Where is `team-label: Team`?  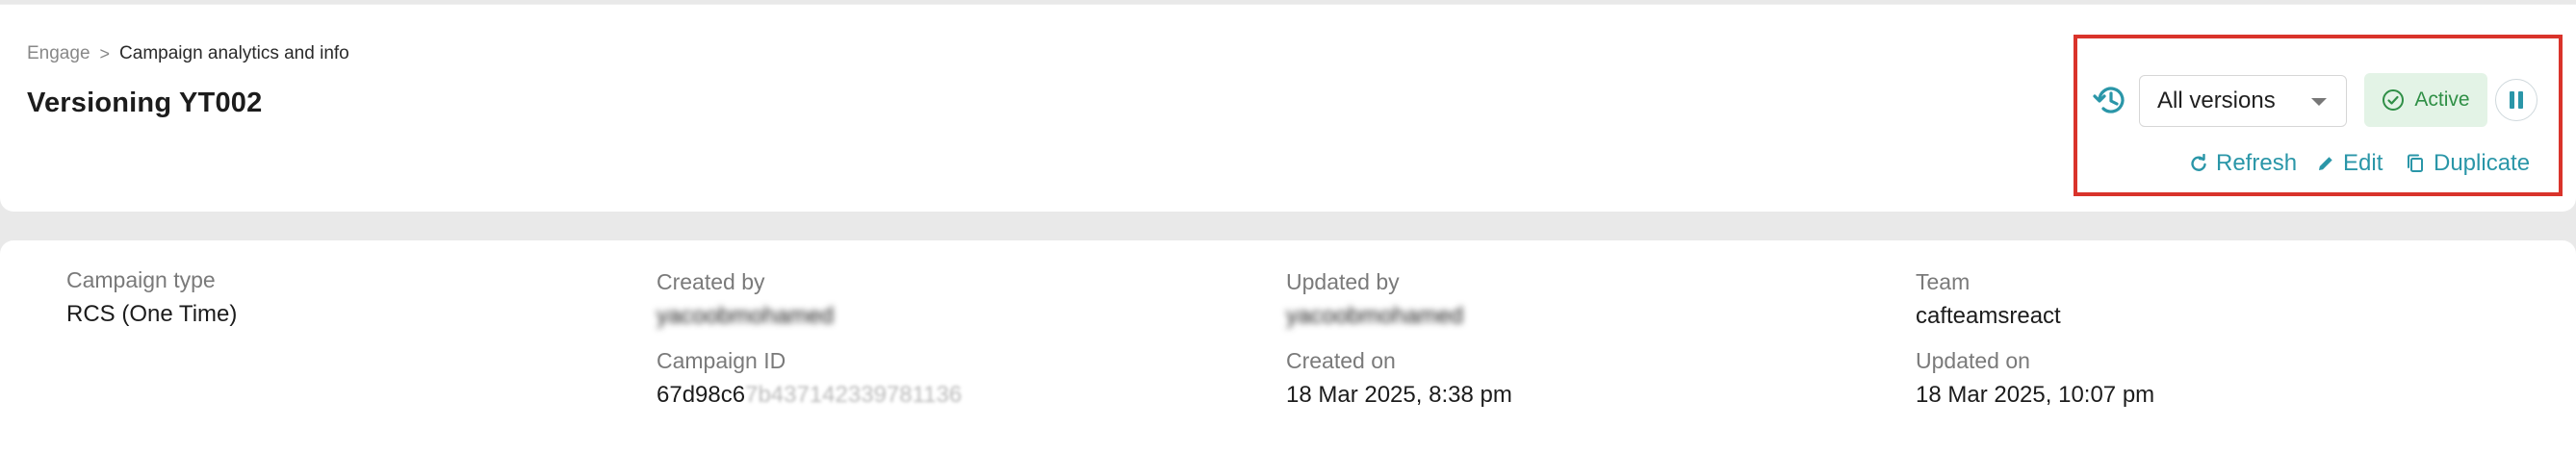
team-label: Team is located at coordinates (1944, 281).